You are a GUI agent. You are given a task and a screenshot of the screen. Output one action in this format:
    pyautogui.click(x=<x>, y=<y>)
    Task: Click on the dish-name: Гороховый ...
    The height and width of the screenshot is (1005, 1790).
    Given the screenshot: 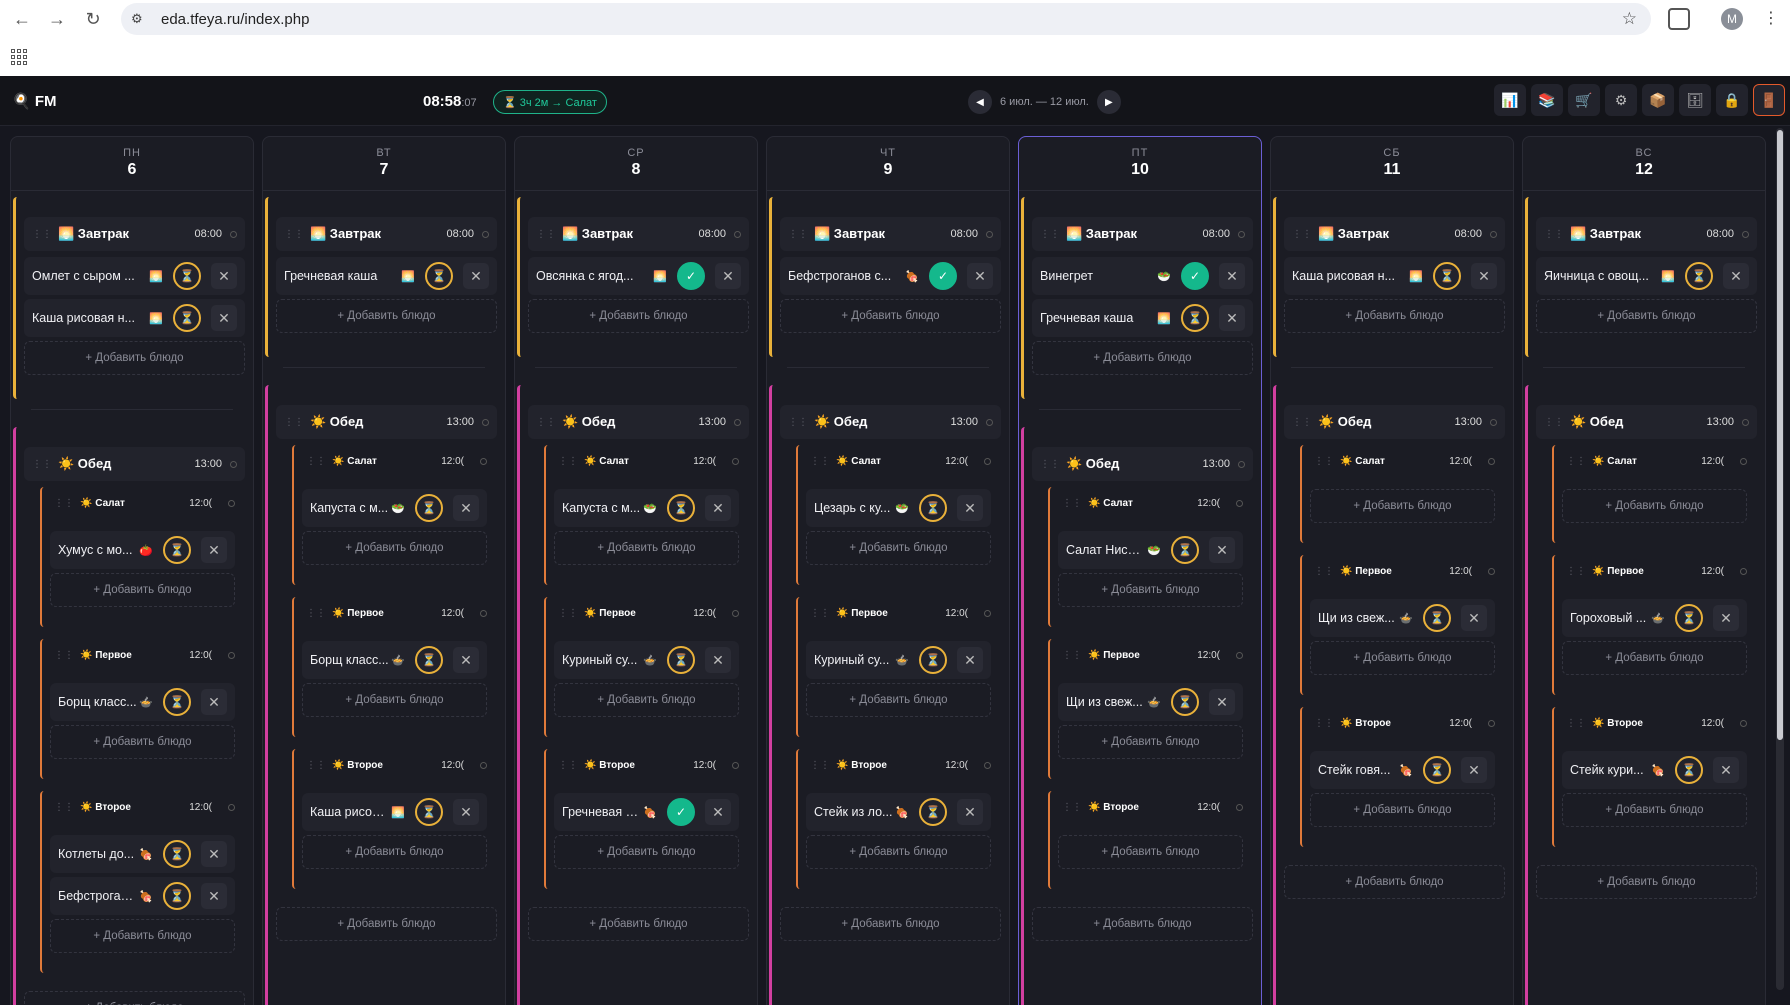 What is the action you would take?
    pyautogui.click(x=1609, y=618)
    